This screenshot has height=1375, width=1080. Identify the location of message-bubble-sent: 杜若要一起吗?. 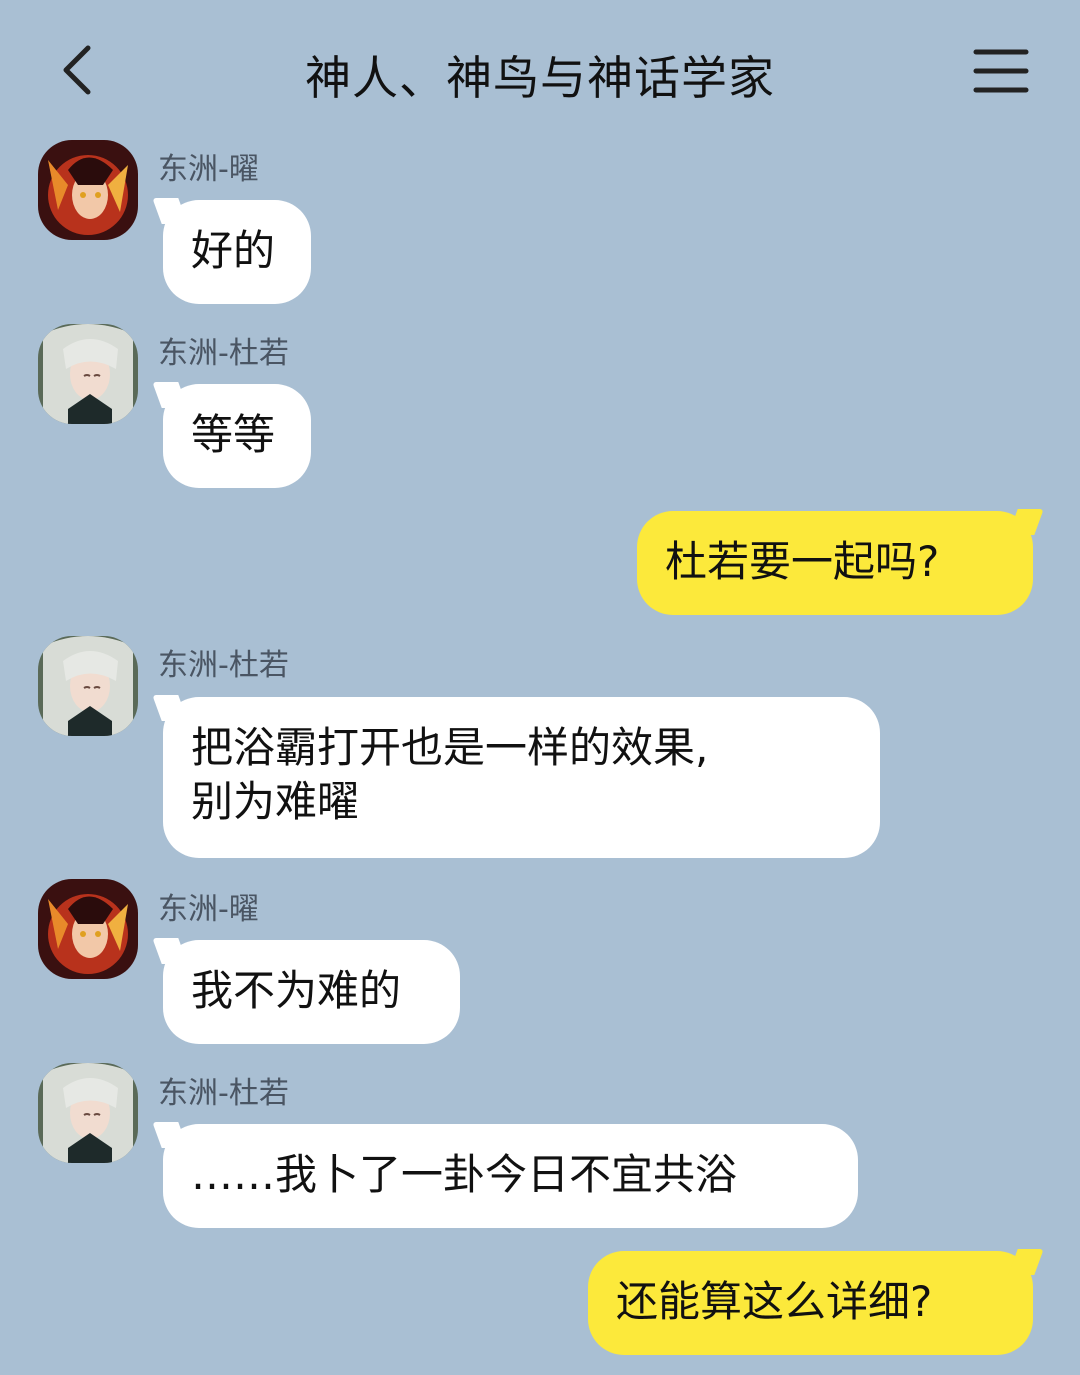
(835, 563).